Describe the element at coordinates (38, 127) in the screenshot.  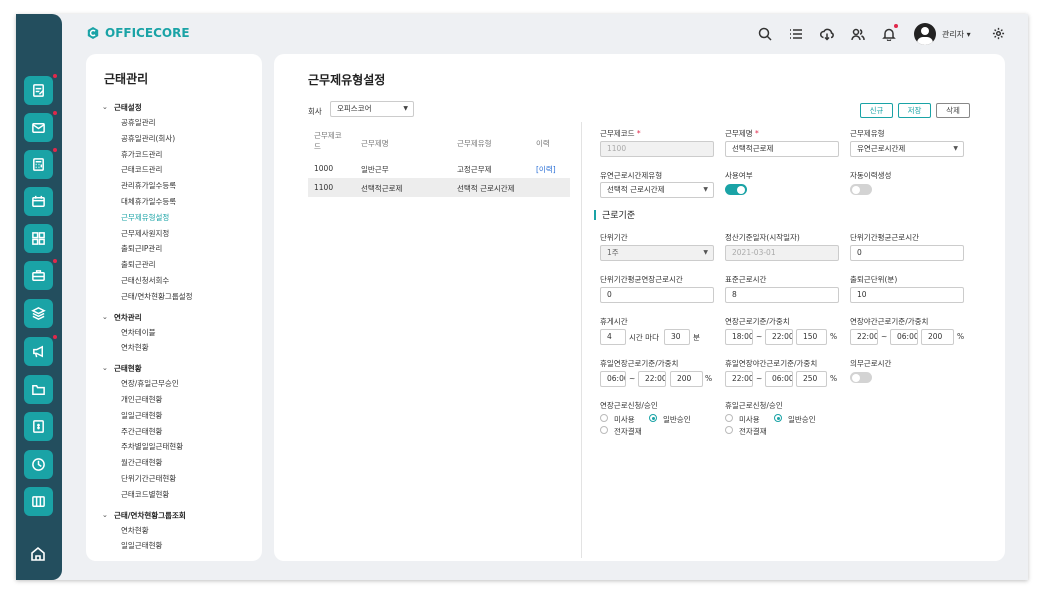
I see `mail-icon` at that location.